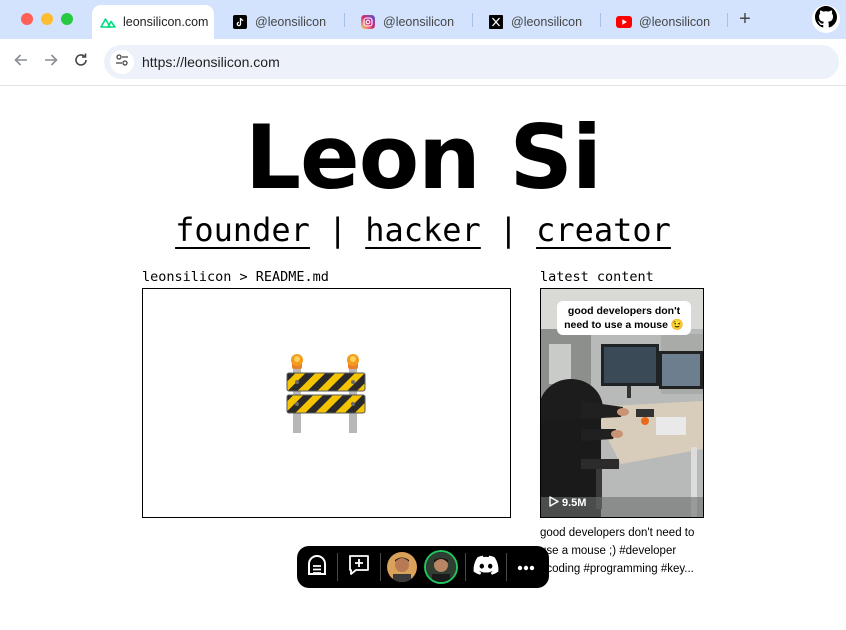 This screenshot has height=630, width=846. Describe the element at coordinates (471, 62) in the screenshot. I see `address-bar: https://leonsilicon.com` at that location.